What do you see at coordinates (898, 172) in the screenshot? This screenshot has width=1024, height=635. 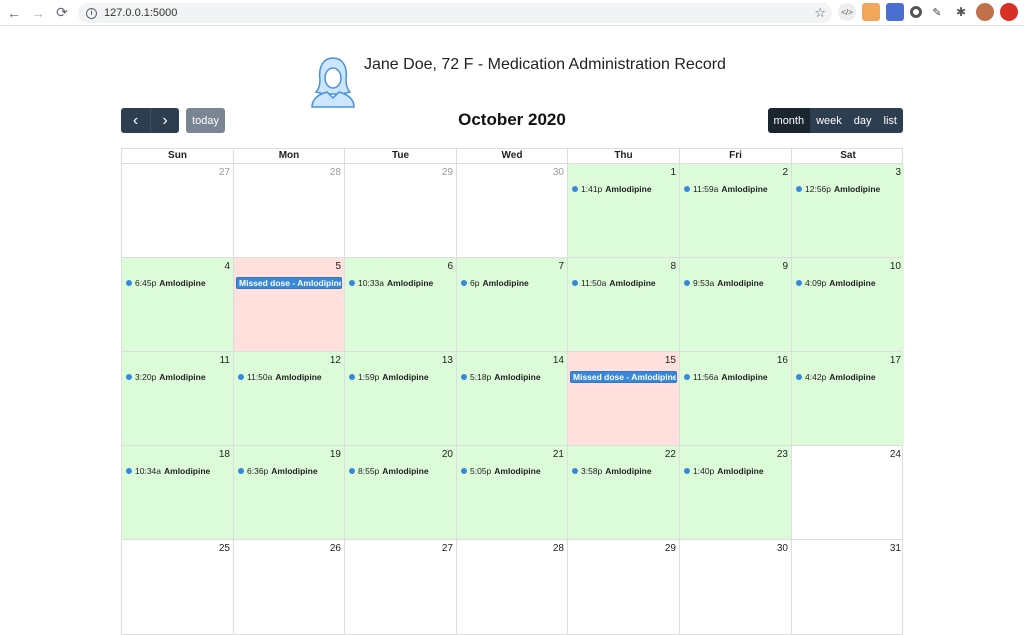 I see `day-number: 3` at bounding box center [898, 172].